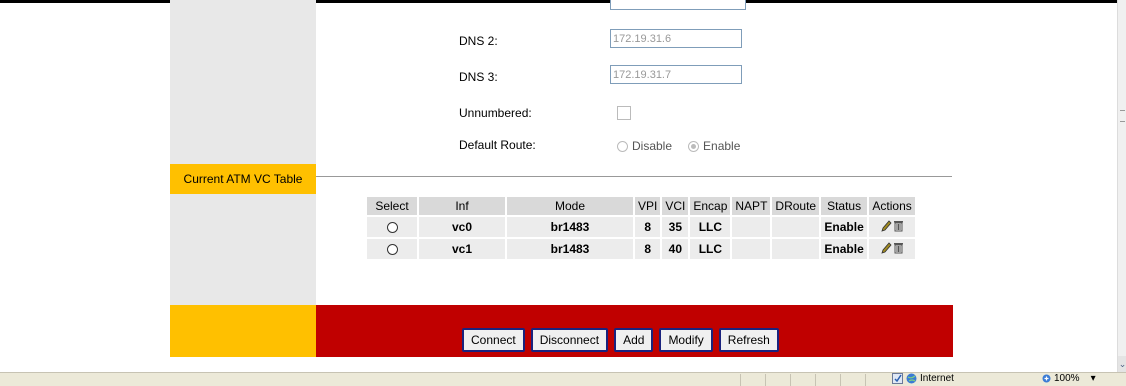  What do you see at coordinates (243, 331) in the screenshot?
I see `footer-yellow-block` at bounding box center [243, 331].